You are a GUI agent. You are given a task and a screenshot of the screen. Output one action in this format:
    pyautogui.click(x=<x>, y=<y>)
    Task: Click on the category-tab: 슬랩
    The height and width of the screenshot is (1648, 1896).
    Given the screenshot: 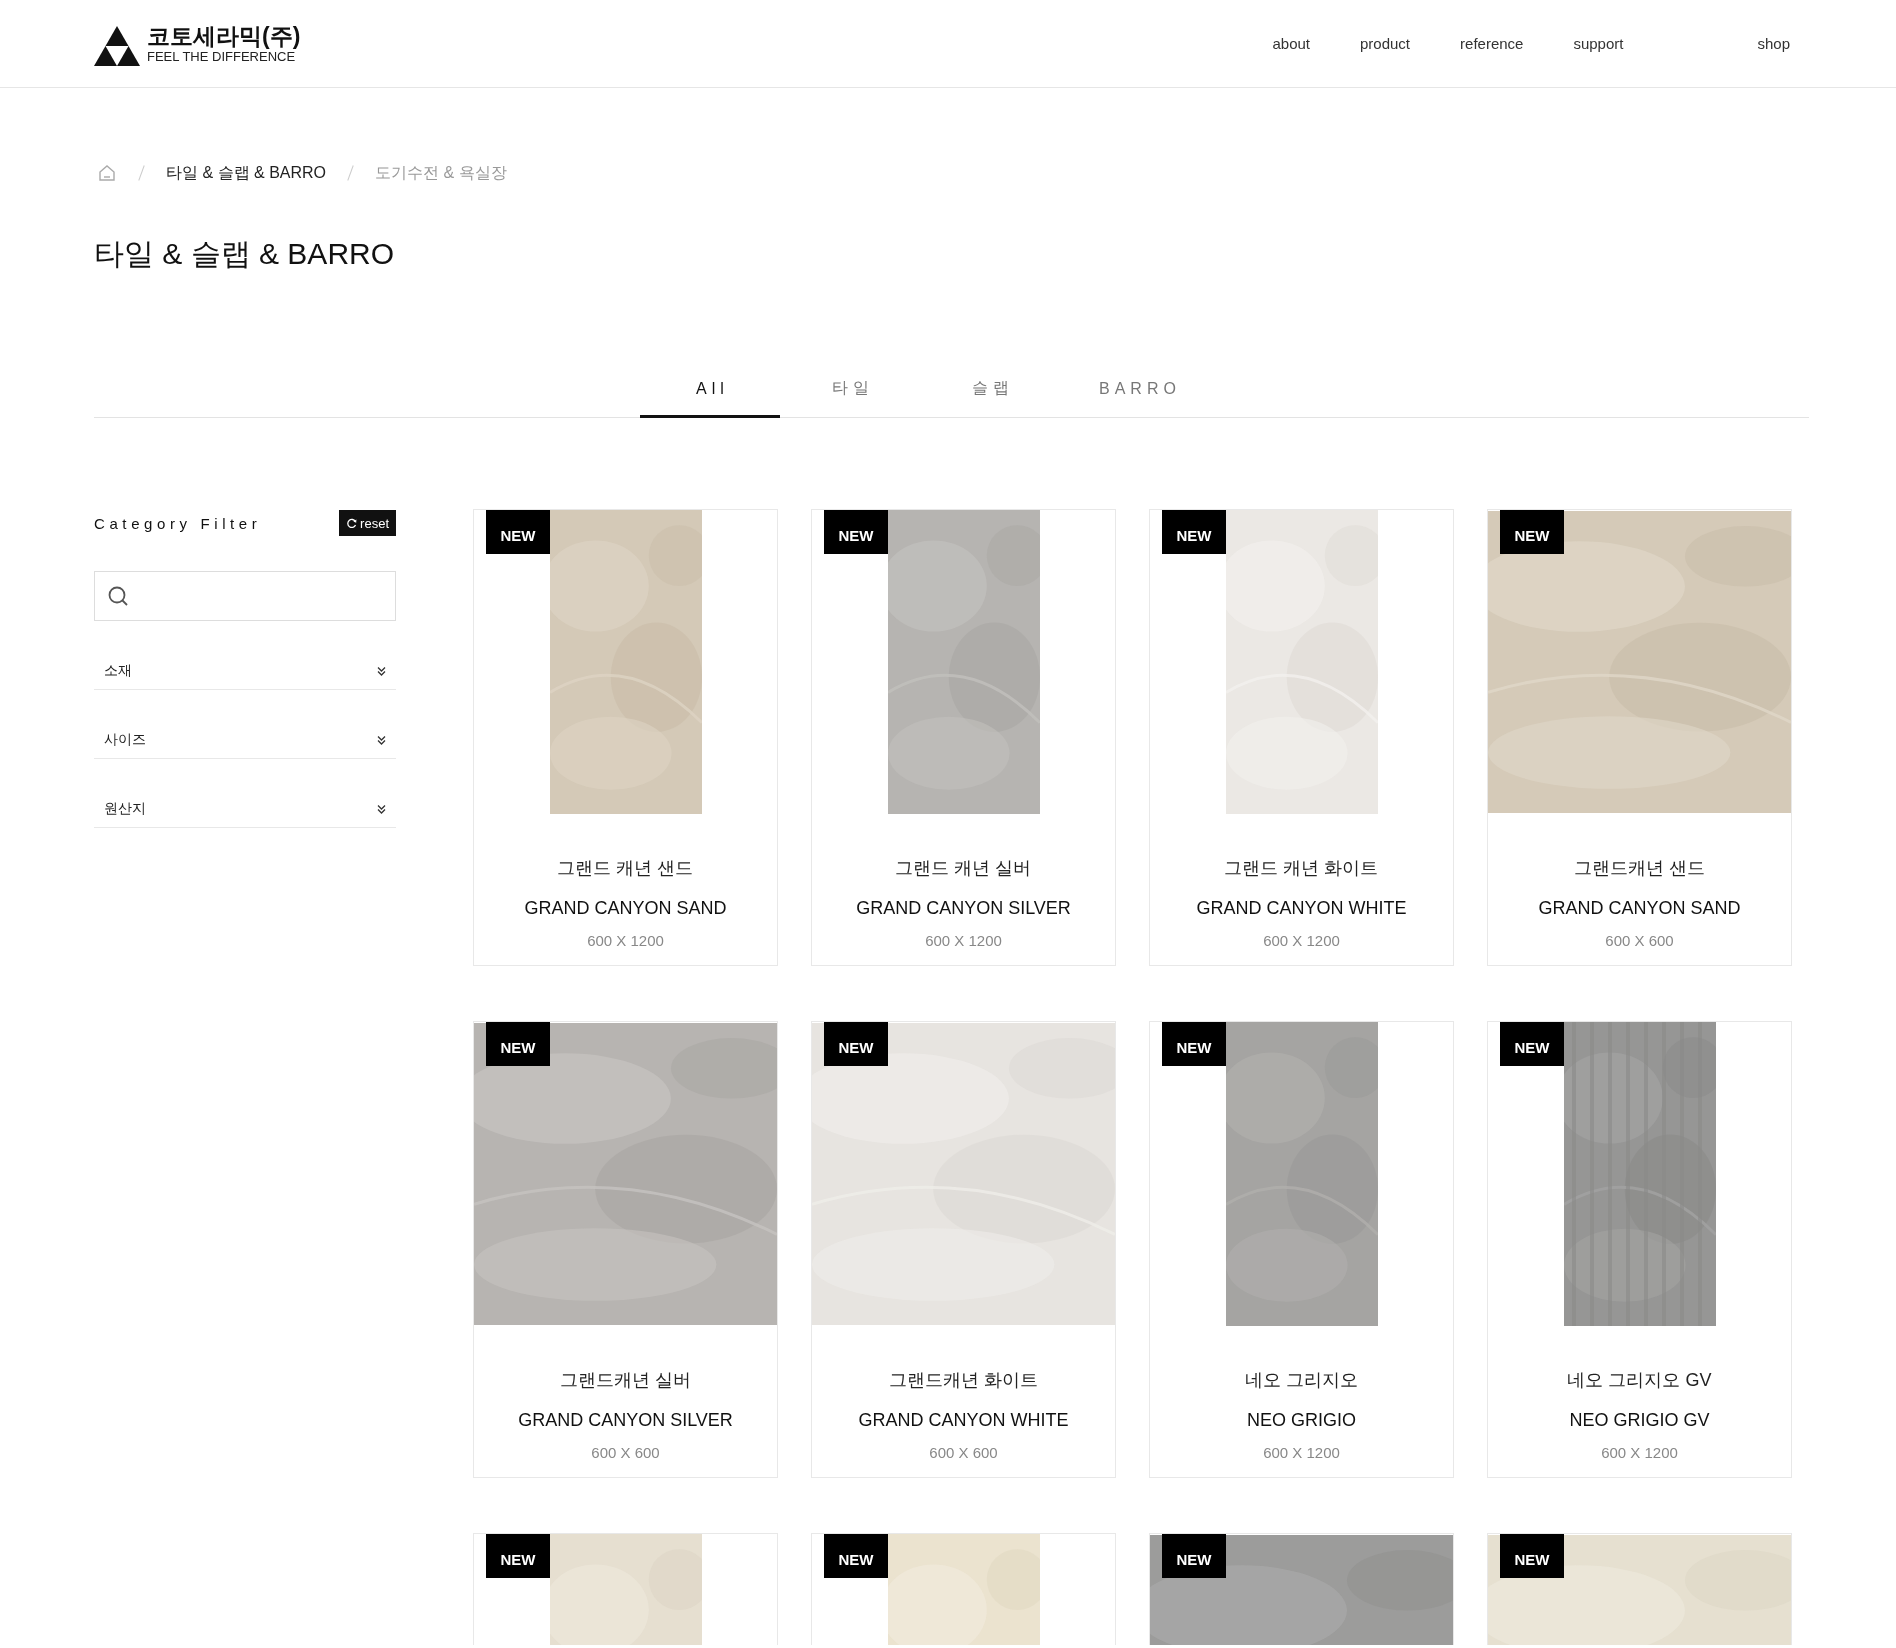 What is the action you would take?
    pyautogui.click(x=990, y=396)
    